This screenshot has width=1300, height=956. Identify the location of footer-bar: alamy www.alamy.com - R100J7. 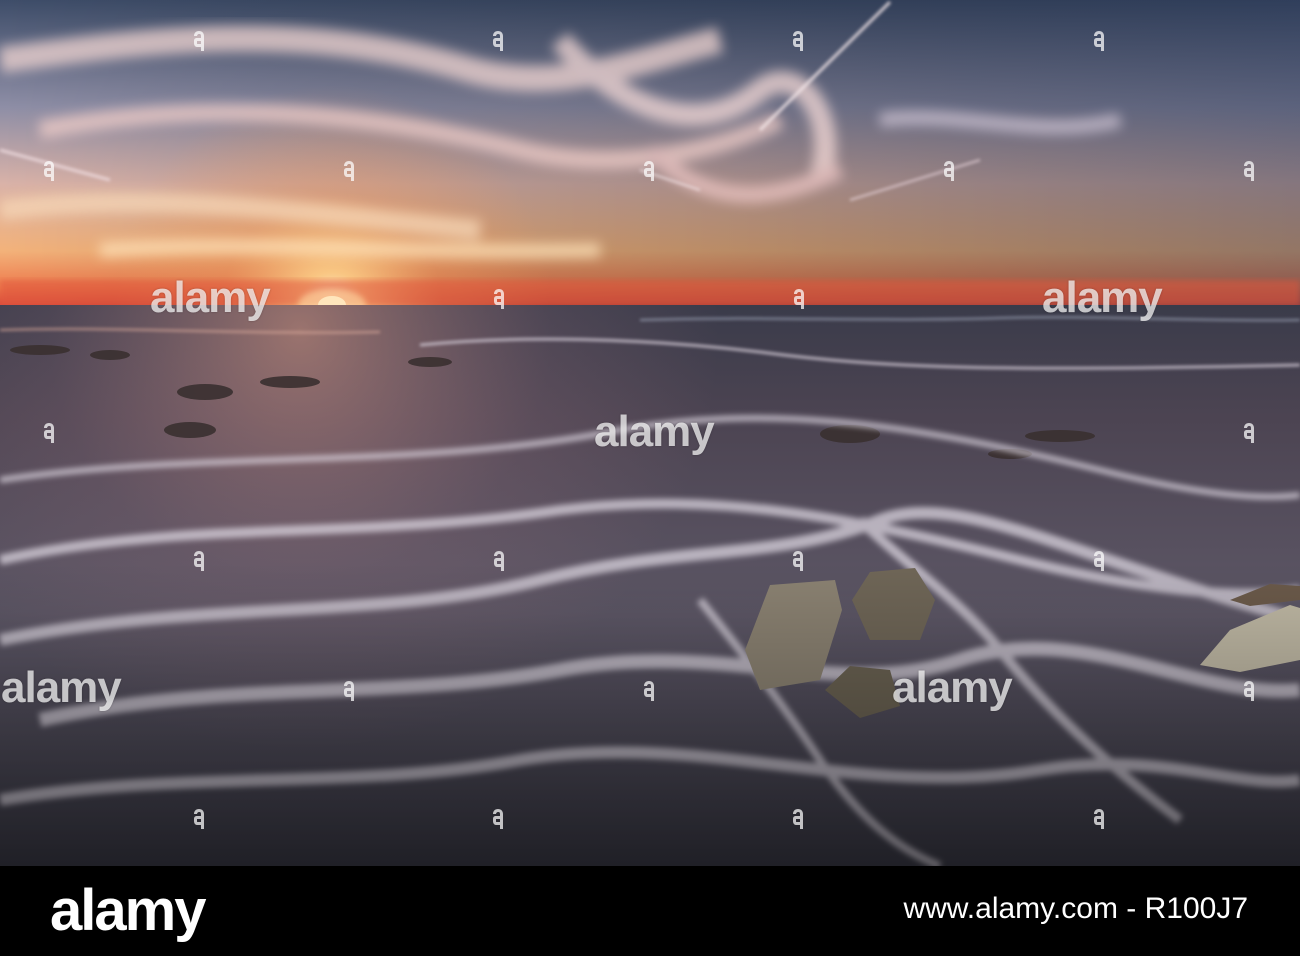
(650, 911).